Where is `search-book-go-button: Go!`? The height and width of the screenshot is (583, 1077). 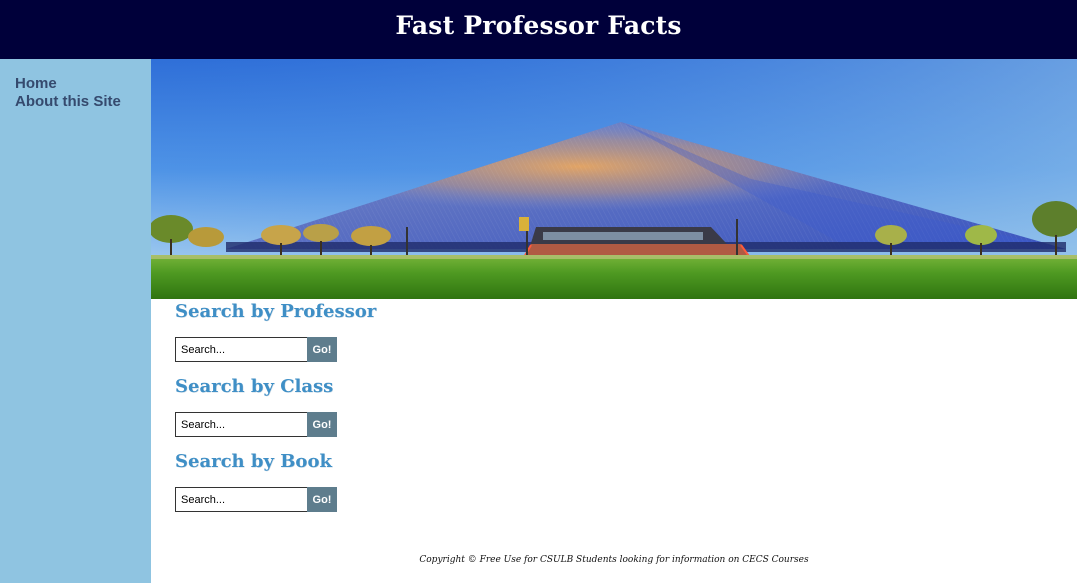
search-book-go-button: Go! is located at coordinates (322, 499).